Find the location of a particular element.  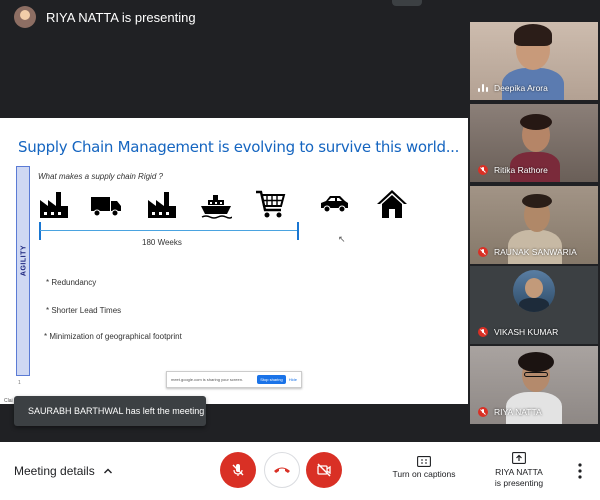

participant-name: Deepika Arora is located at coordinates (521, 88).